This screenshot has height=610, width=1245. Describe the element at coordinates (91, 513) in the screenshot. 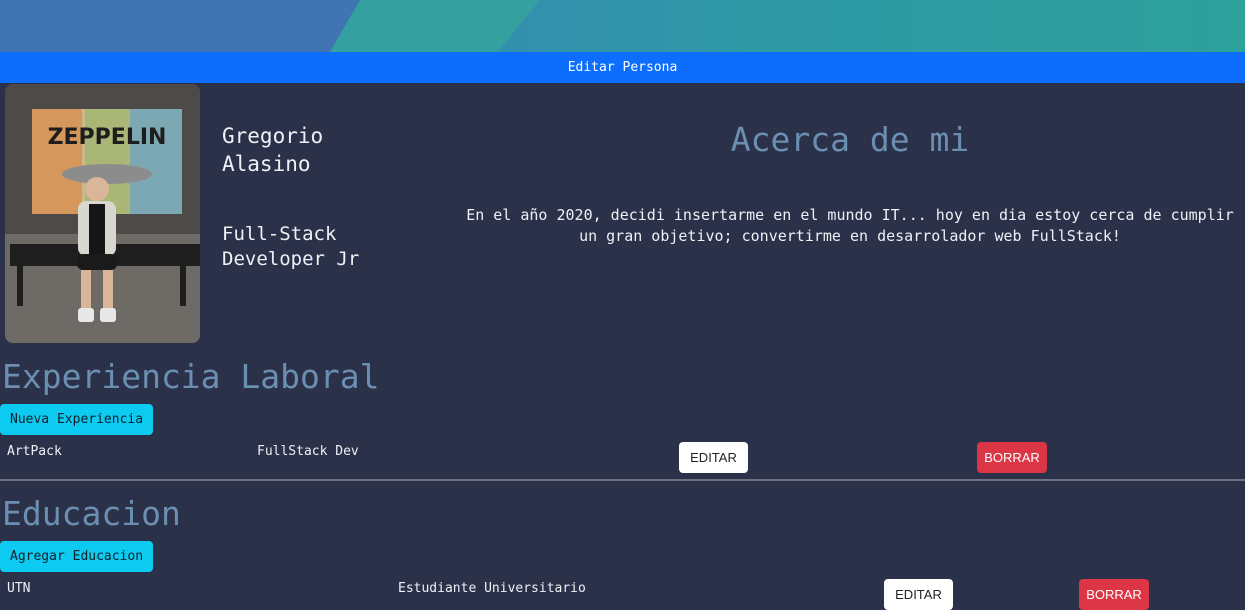

I see `education-title: Educacion` at that location.